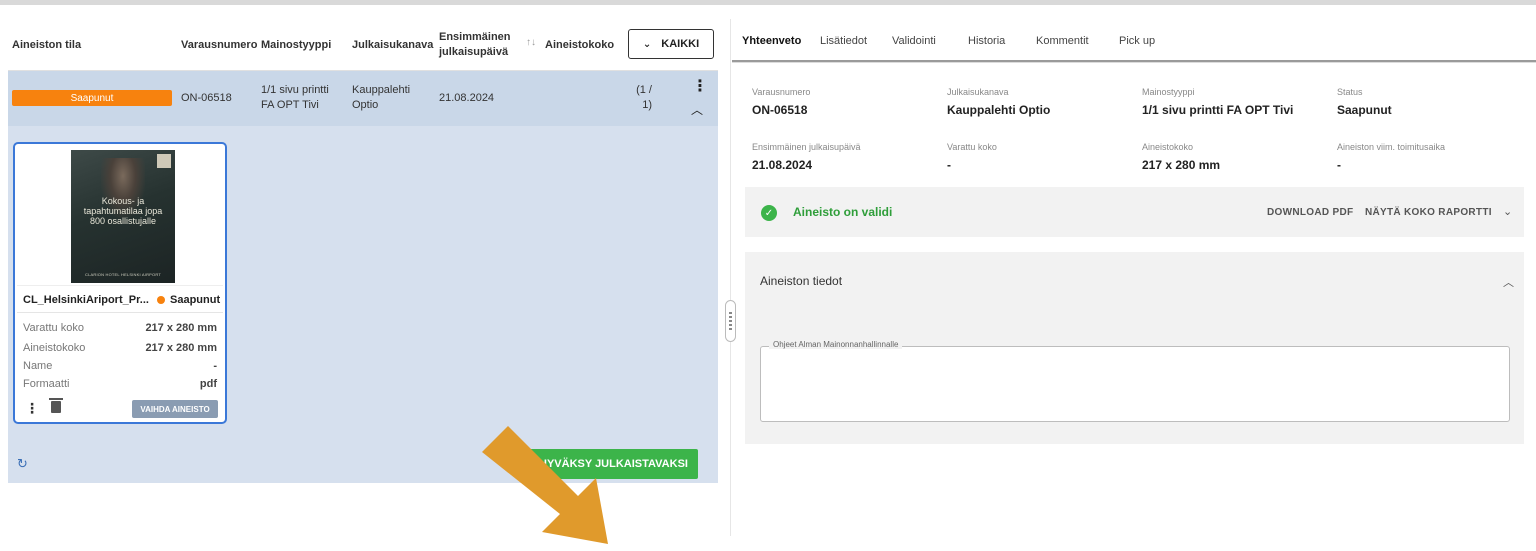  Describe the element at coordinates (120, 312) in the screenshot. I see `card-divider` at that location.